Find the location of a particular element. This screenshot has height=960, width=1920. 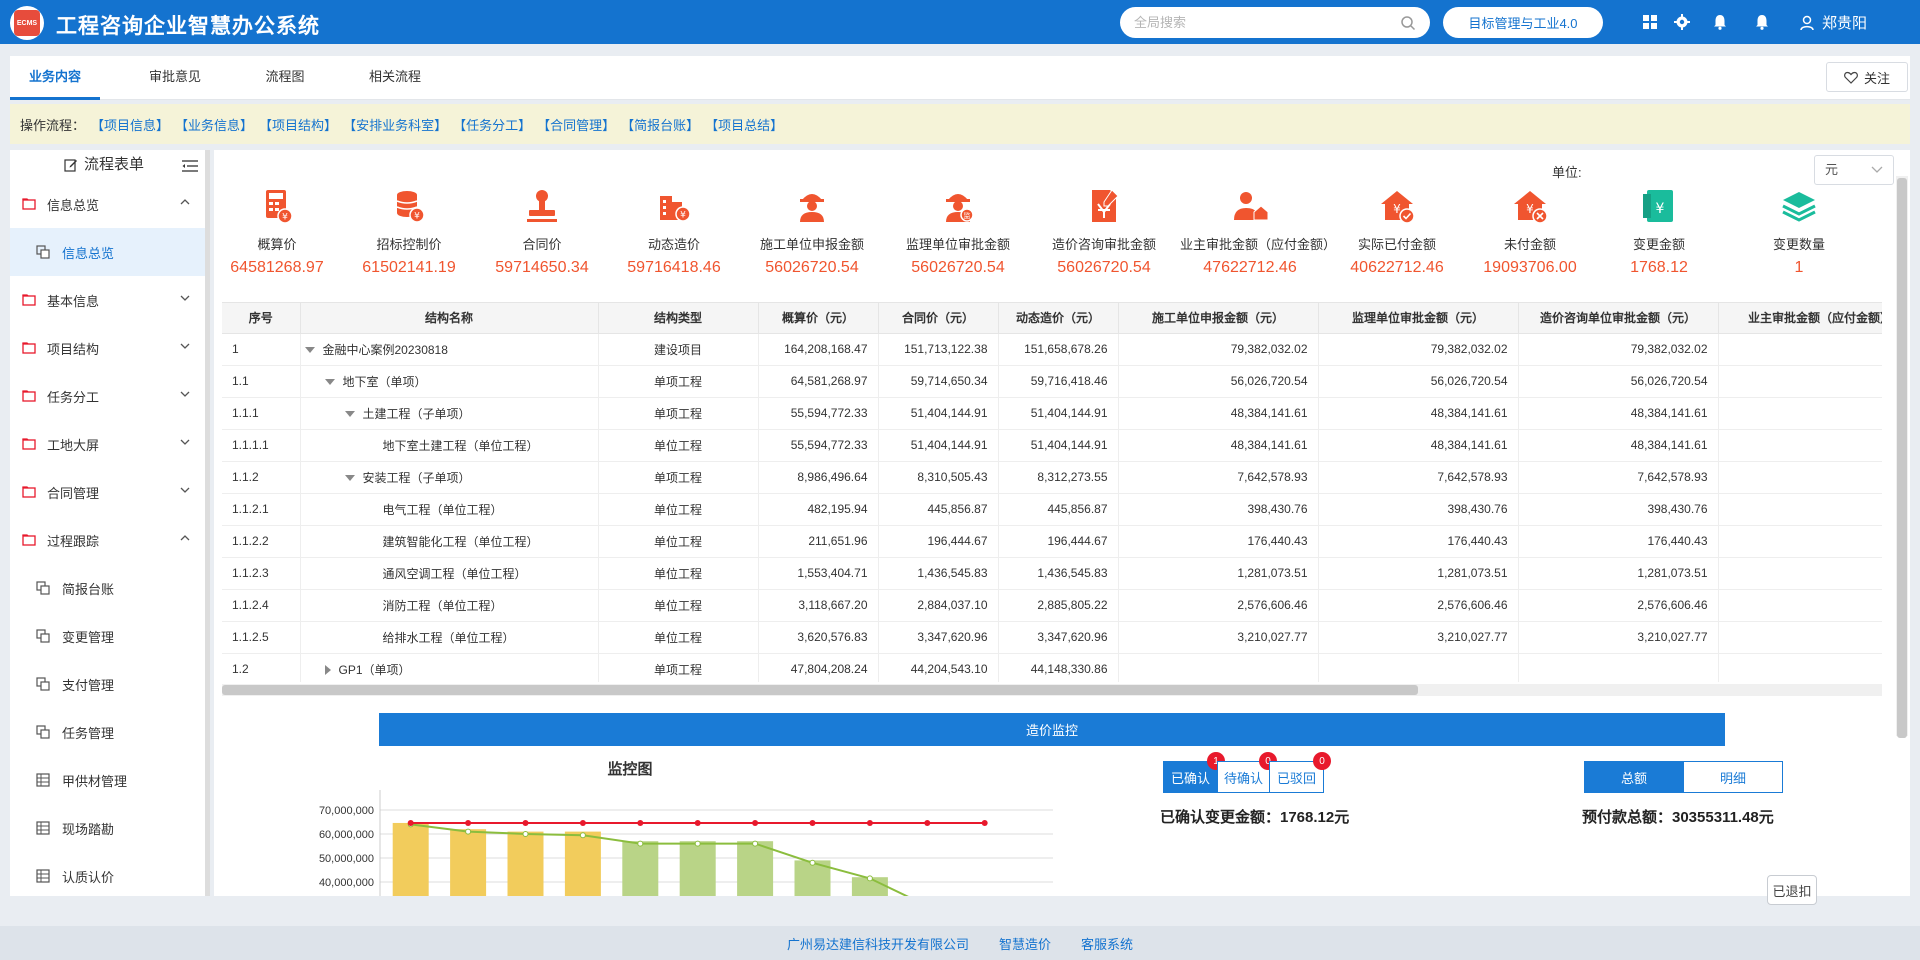

sidebar-item-3: 项目结构 is located at coordinates (110, 348).